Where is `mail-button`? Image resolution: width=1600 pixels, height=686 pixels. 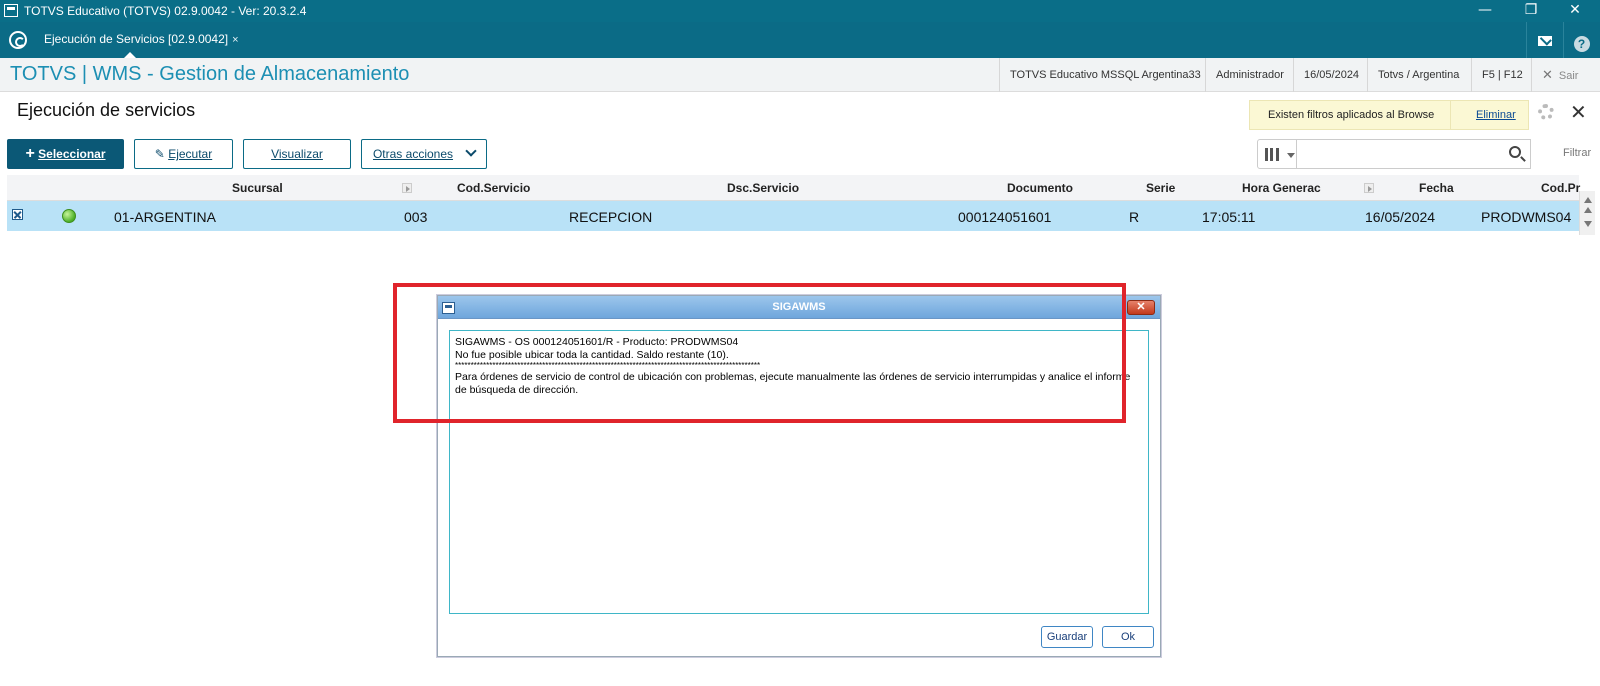
mail-button is located at coordinates (1544, 40).